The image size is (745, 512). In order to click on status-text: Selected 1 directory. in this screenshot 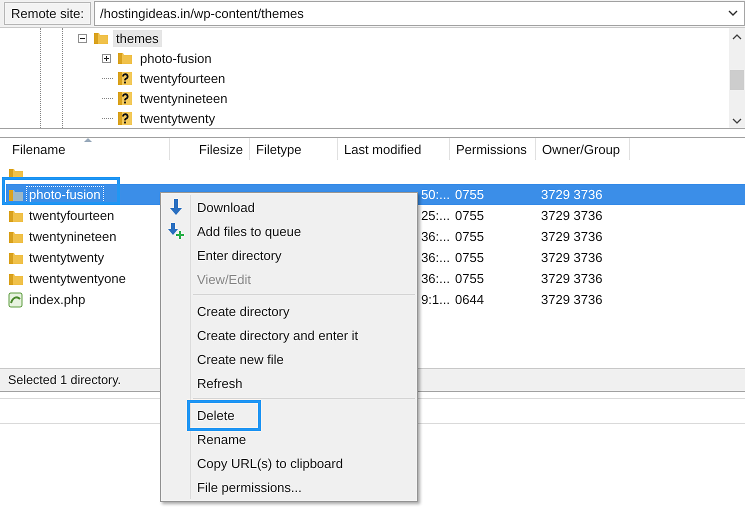, I will do `click(65, 380)`.